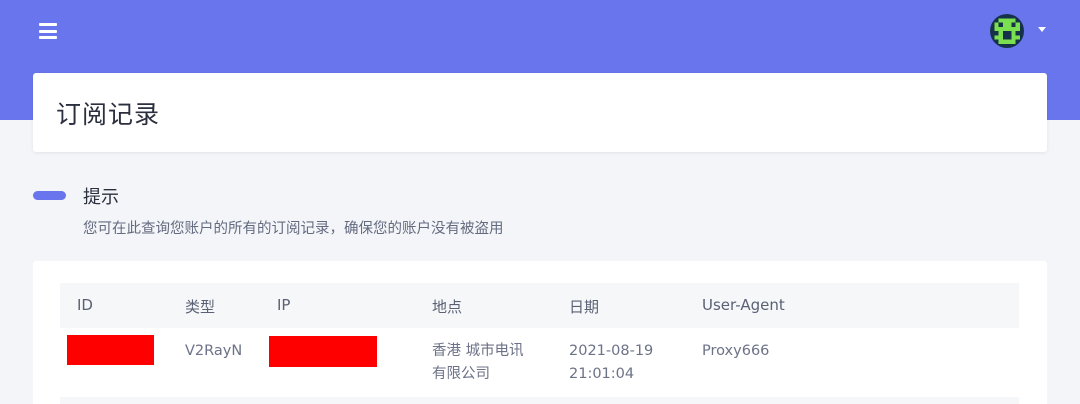 This screenshot has width=1080, height=404. I want to click on redacted-id, so click(110, 350).